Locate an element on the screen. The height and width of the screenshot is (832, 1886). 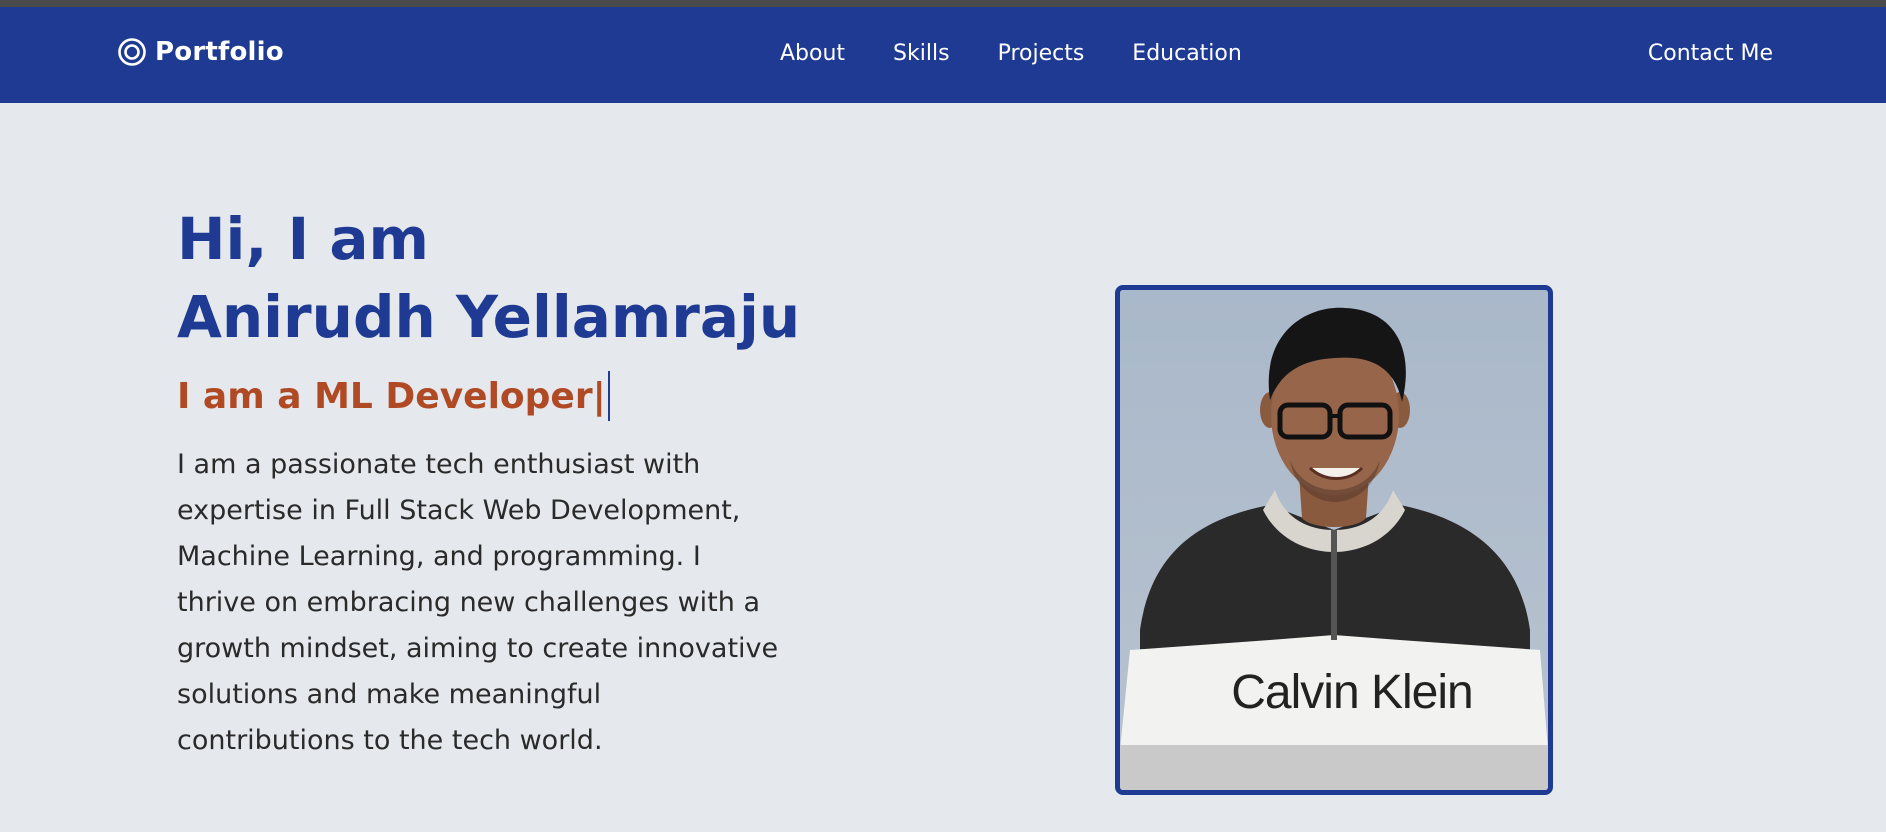
nav-link-about: About is located at coordinates (812, 53).